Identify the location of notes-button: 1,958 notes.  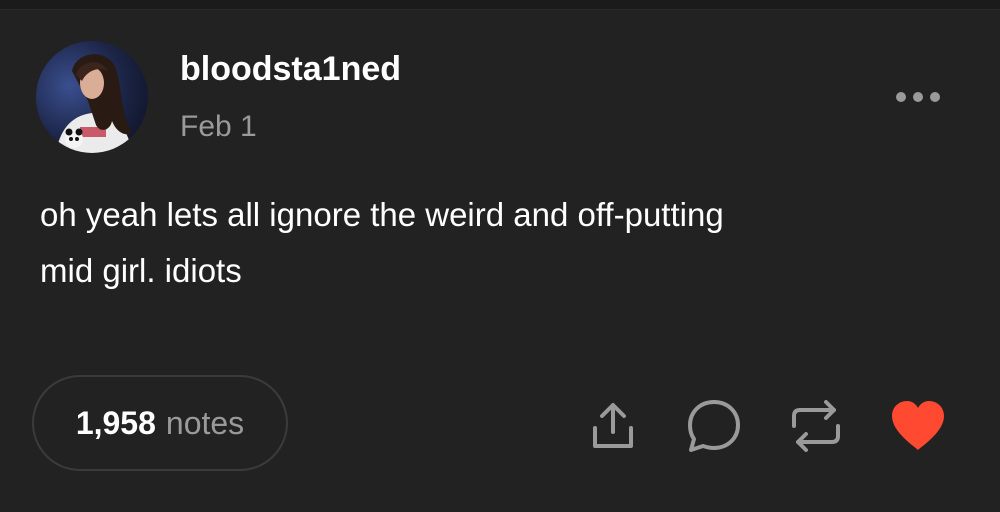
(160, 423).